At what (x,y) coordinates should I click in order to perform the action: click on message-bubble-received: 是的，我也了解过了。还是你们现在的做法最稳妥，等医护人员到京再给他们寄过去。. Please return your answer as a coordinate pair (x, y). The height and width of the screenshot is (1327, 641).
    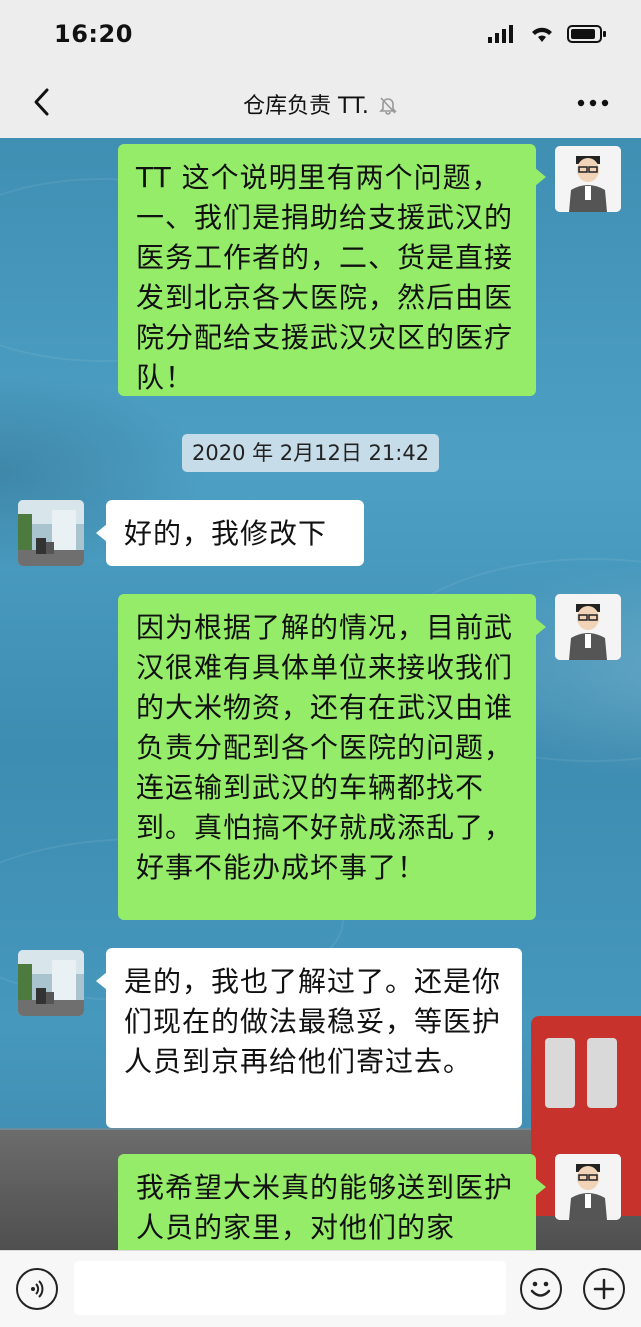
    Looking at the image, I should click on (309, 1038).